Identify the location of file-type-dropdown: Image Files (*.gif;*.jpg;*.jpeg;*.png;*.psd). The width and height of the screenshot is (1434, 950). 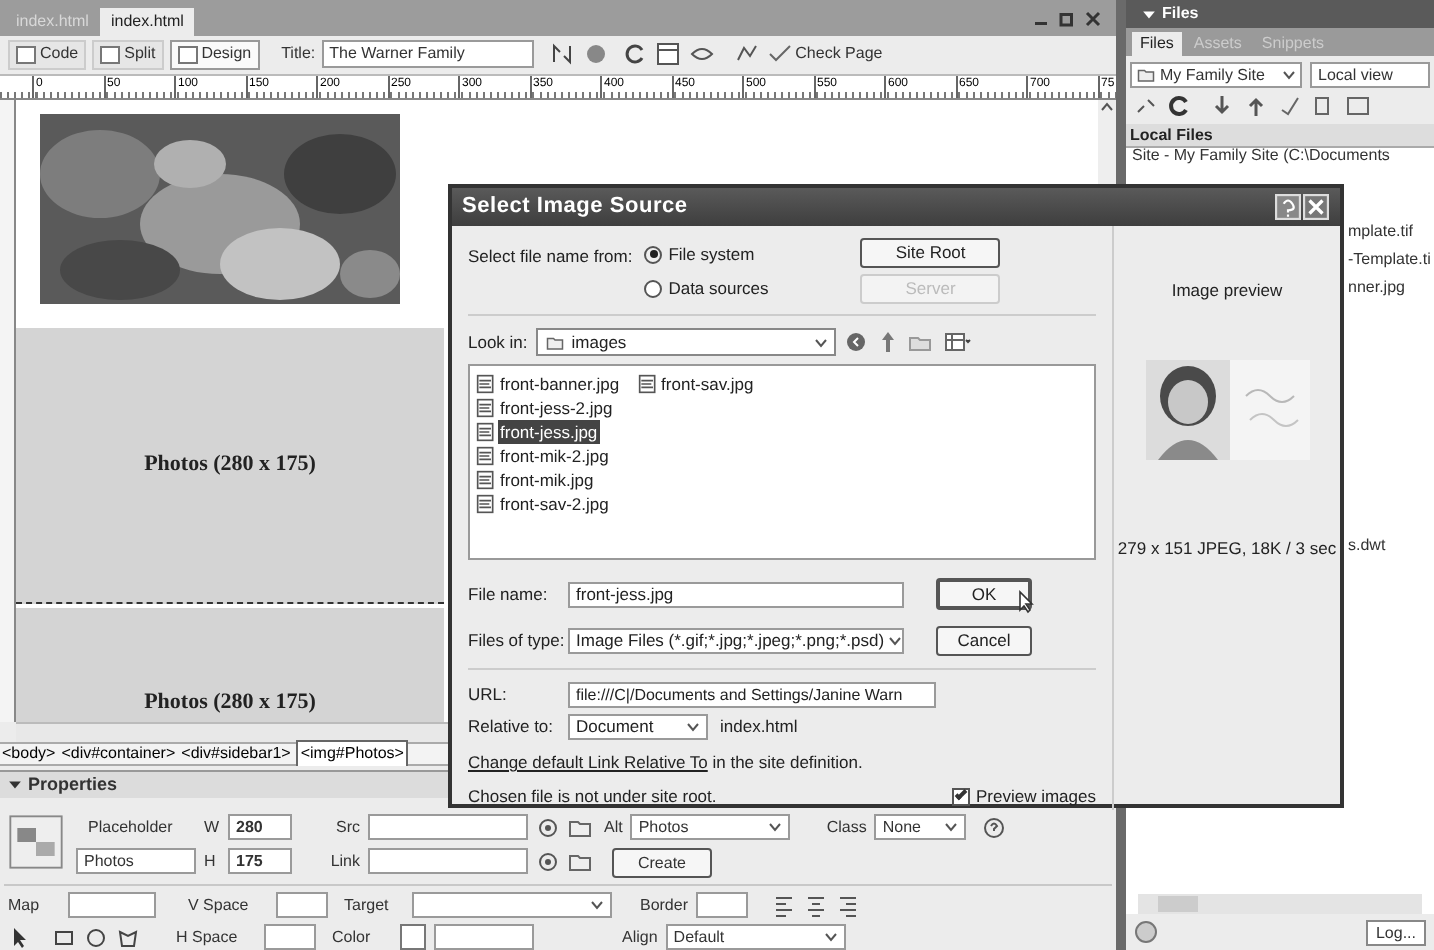
(736, 641).